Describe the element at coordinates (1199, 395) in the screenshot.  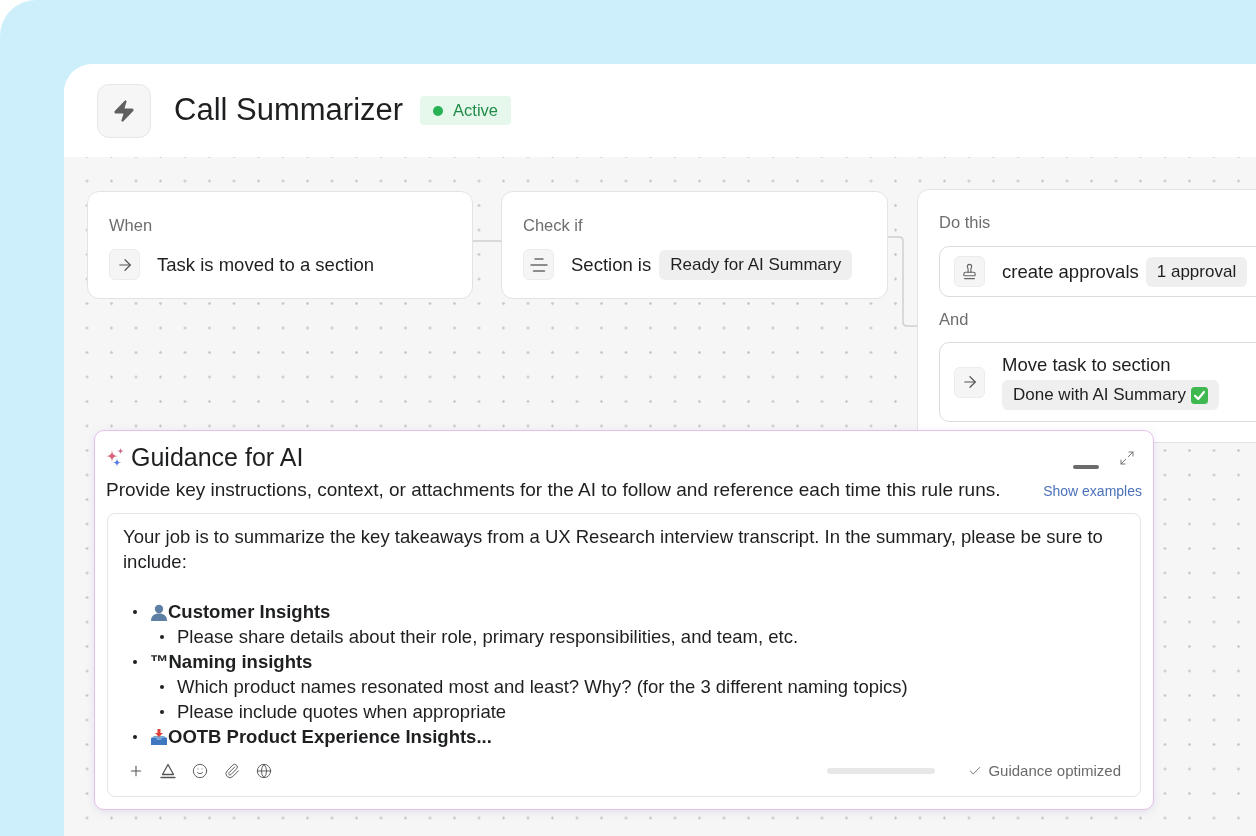
I see `check-box-icon` at that location.